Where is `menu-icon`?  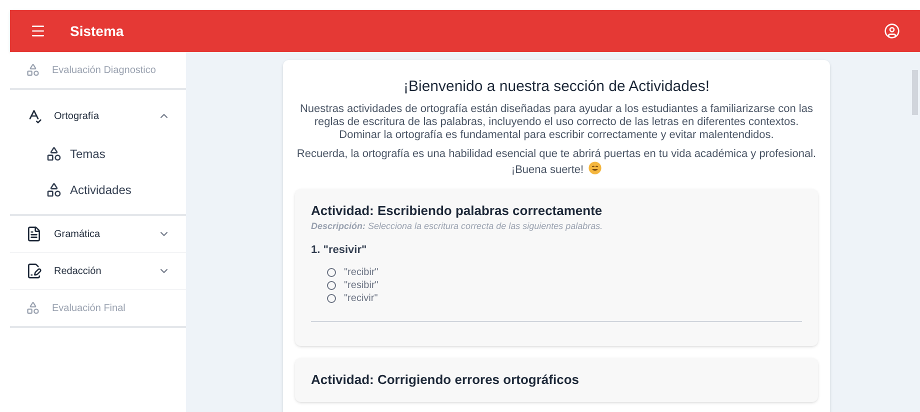 menu-icon is located at coordinates (38, 31).